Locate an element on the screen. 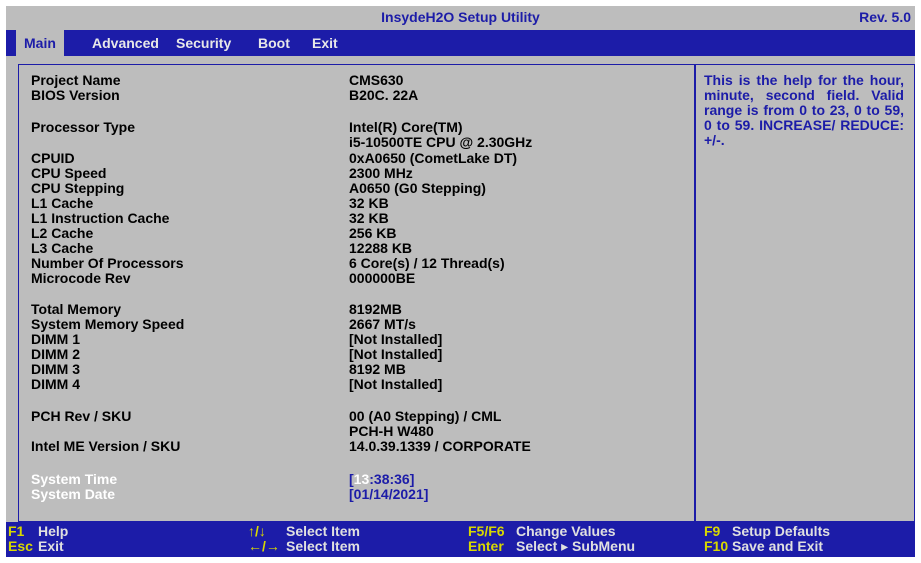 The height and width of the screenshot is (563, 921). num-processors-value: 6 Core(s) / 12 Thread(s) is located at coordinates (427, 263).